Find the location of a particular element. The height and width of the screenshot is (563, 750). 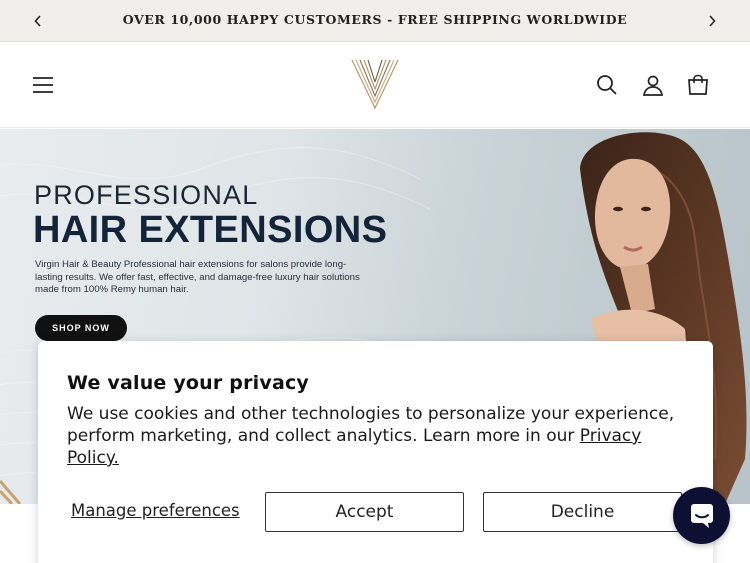

manage-preferences-link: Manage preferences is located at coordinates (155, 510).